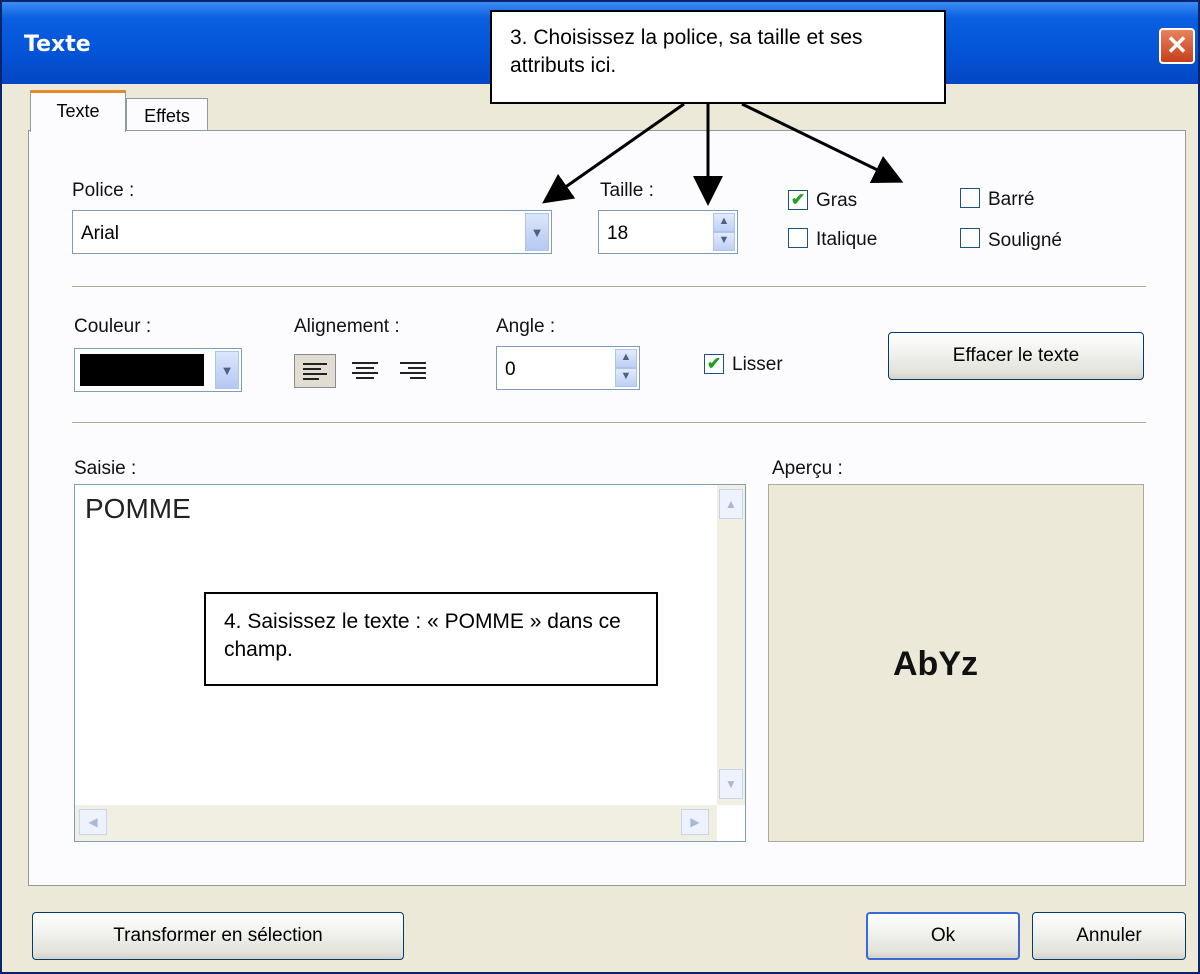  Describe the element at coordinates (822, 142) in the screenshot. I see `arrow-to-styles` at that location.